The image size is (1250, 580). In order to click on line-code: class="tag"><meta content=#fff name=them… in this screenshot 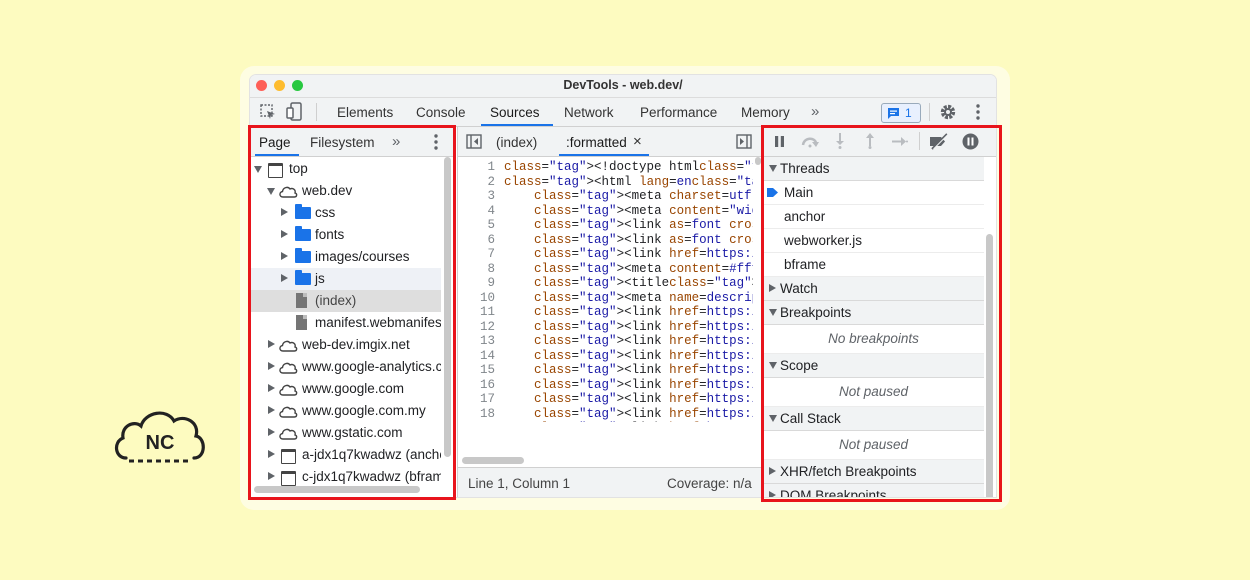, I will do `click(643, 268)`.